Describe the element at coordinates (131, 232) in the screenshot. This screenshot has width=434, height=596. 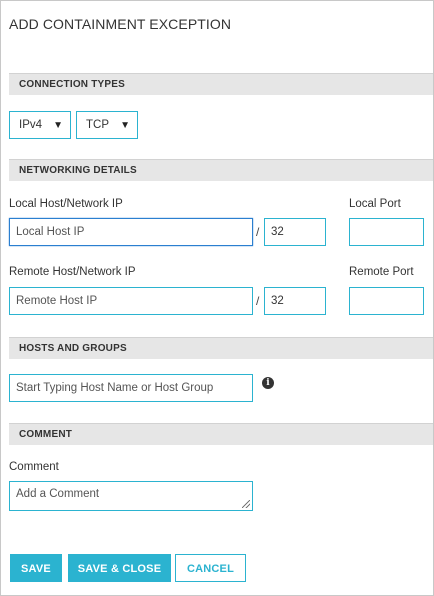
I see `local-host-ip-input: Local Host IP` at that location.